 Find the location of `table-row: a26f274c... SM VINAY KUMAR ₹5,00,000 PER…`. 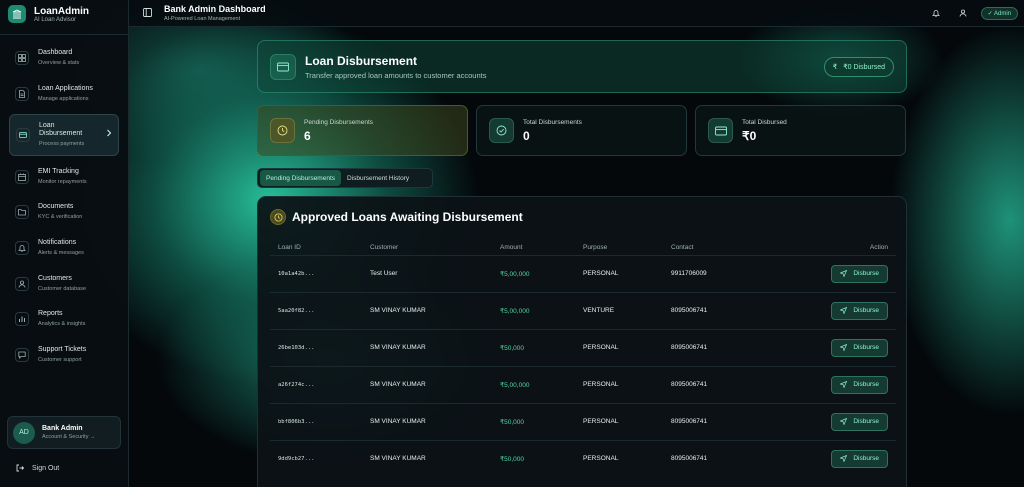

table-row: a26f274c... SM VINAY KUMAR ₹5,00,000 PER… is located at coordinates (583, 384).